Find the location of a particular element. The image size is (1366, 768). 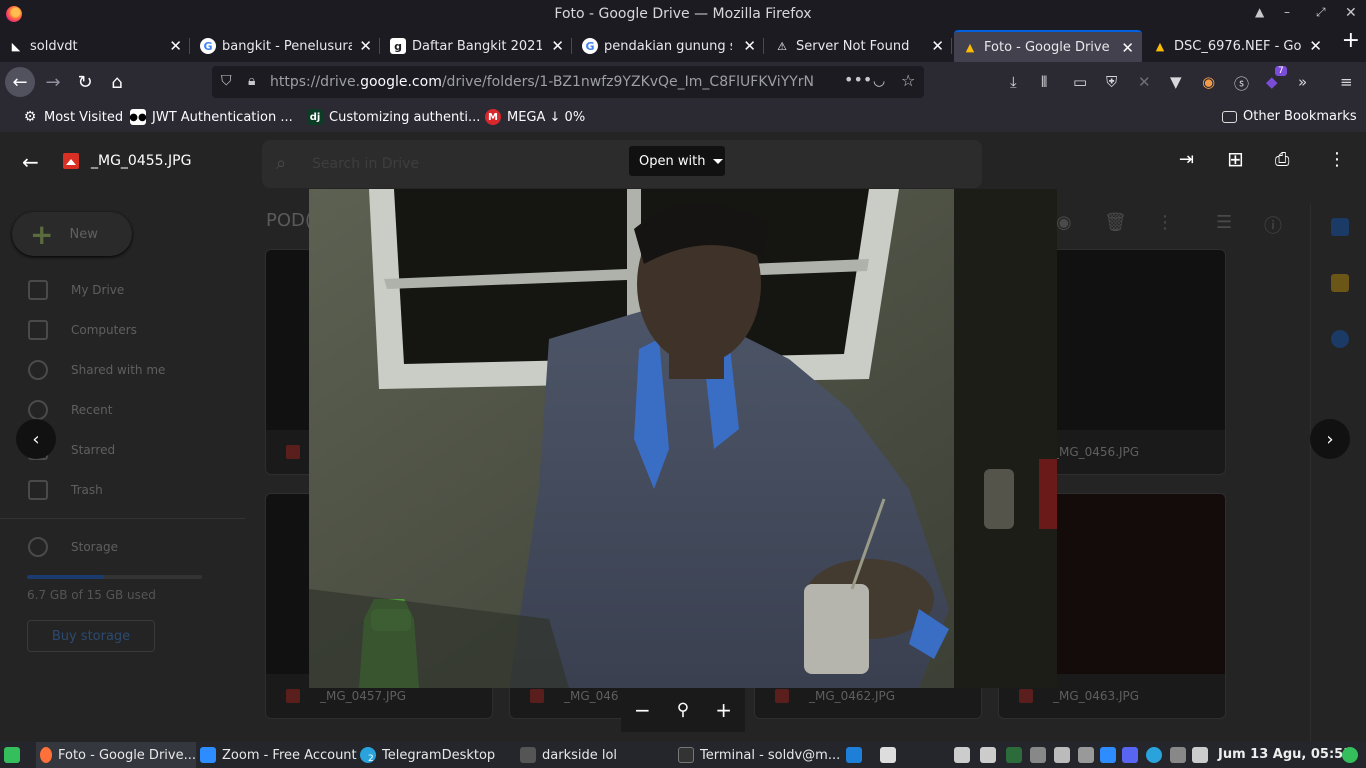

folder-icon is located at coordinates (528, 755).